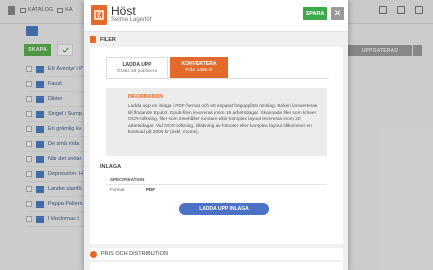  Describe the element at coordinates (216, 189) in the screenshot. I see `spec-row: Format PDF` at that location.